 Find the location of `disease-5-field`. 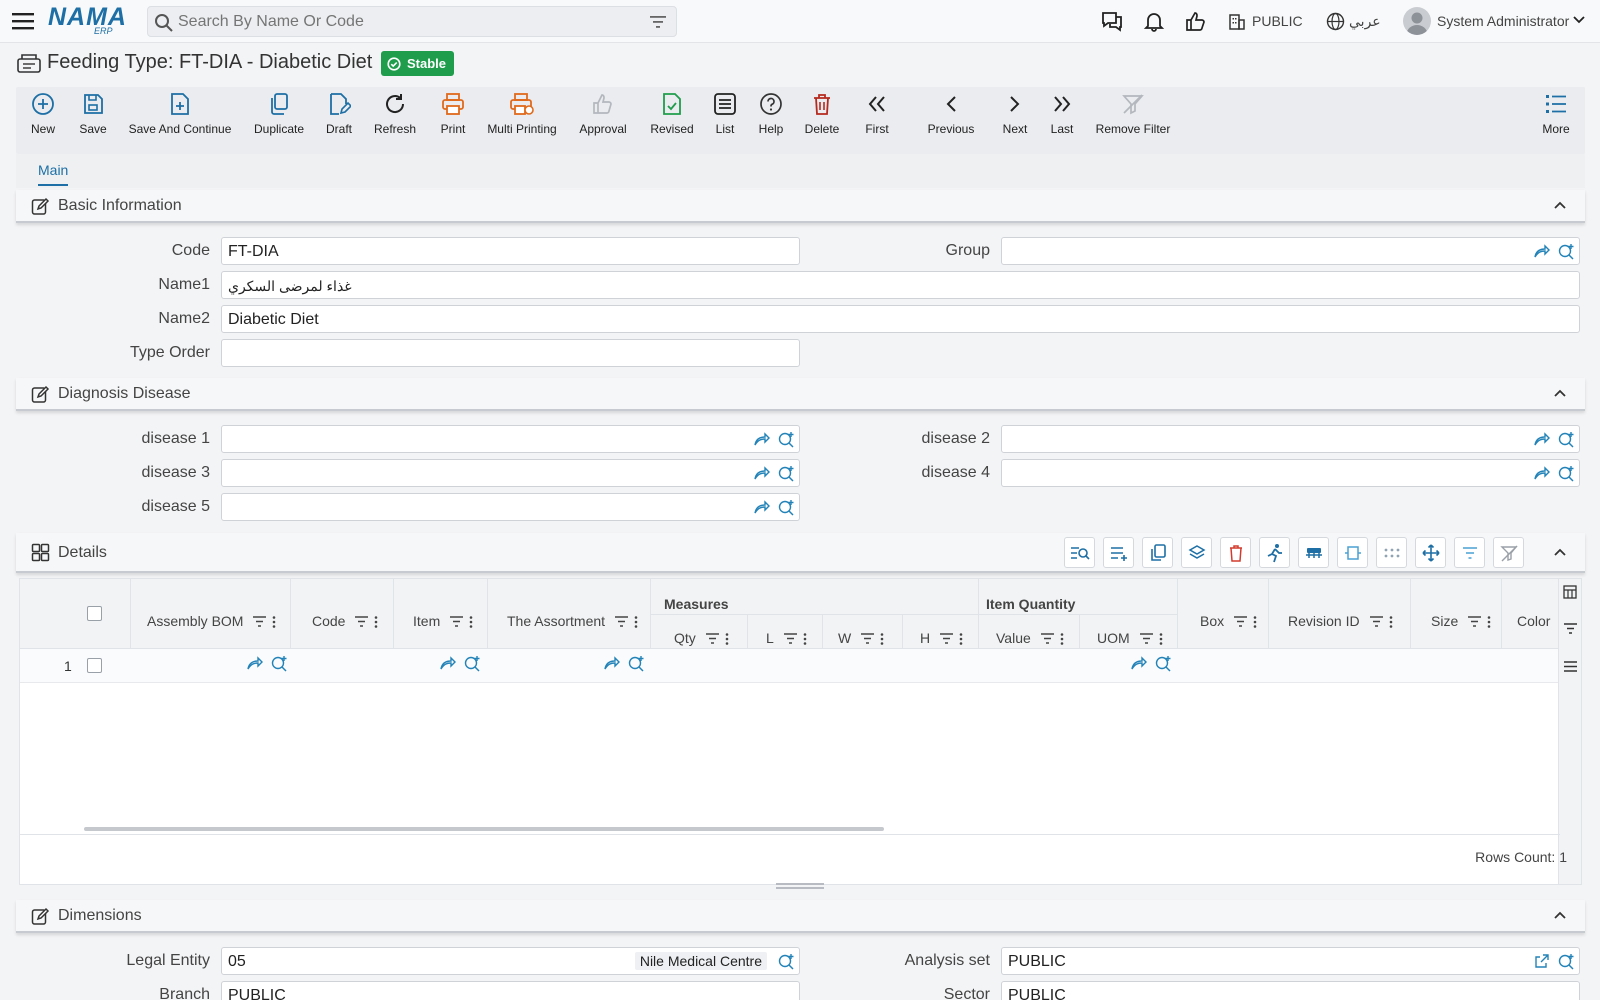

disease-5-field is located at coordinates (510, 507).